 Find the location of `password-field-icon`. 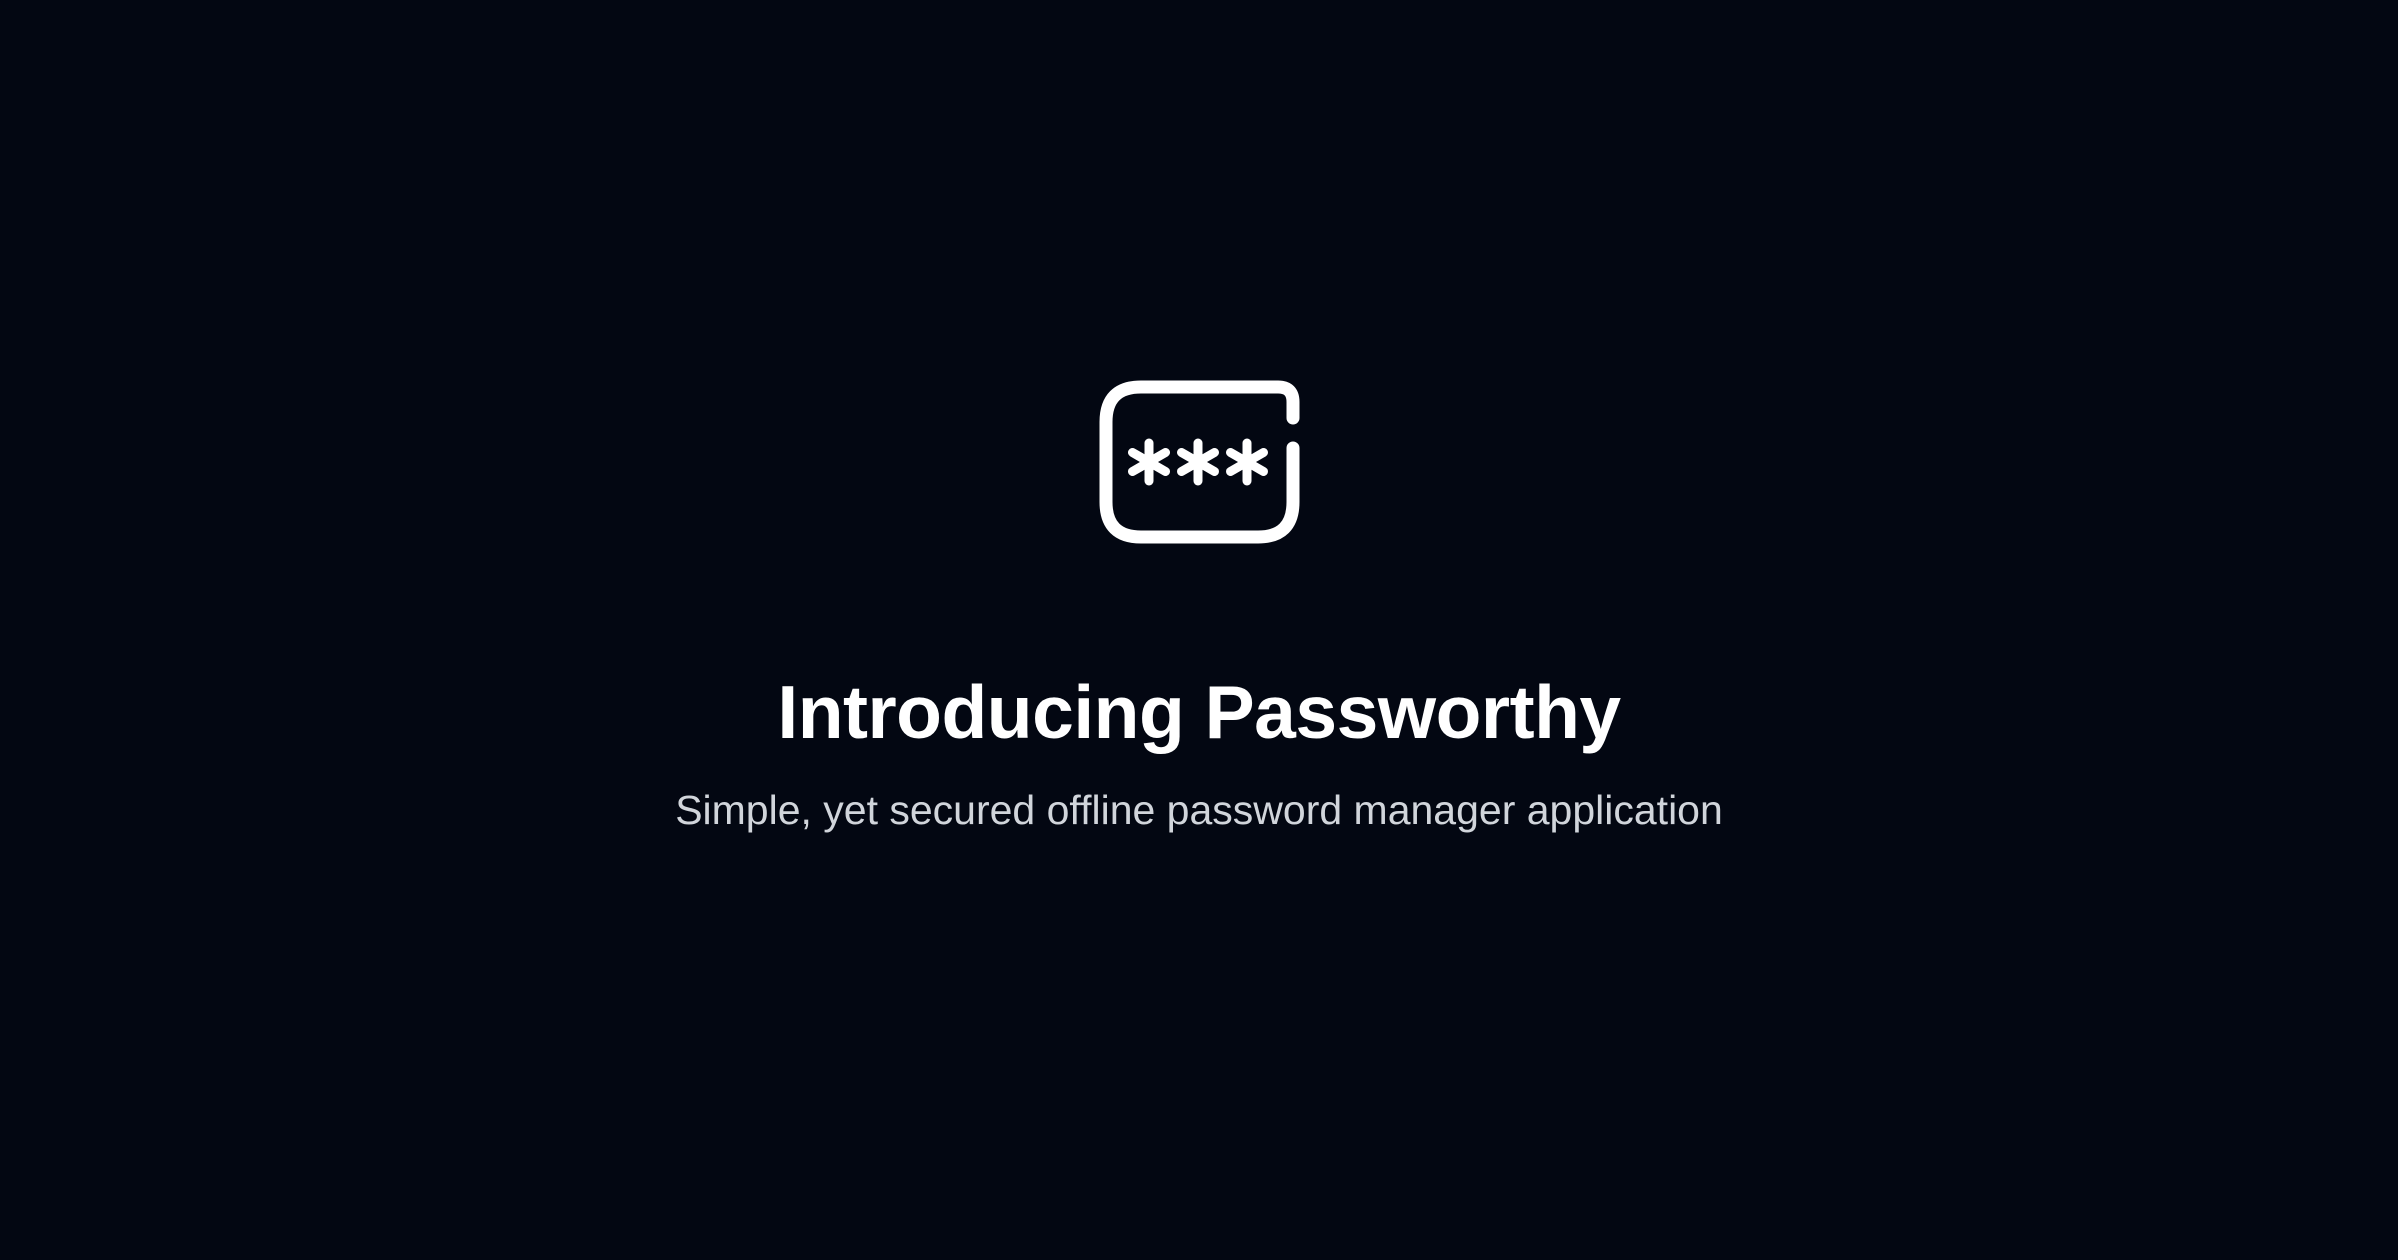

password-field-icon is located at coordinates (1199, 462).